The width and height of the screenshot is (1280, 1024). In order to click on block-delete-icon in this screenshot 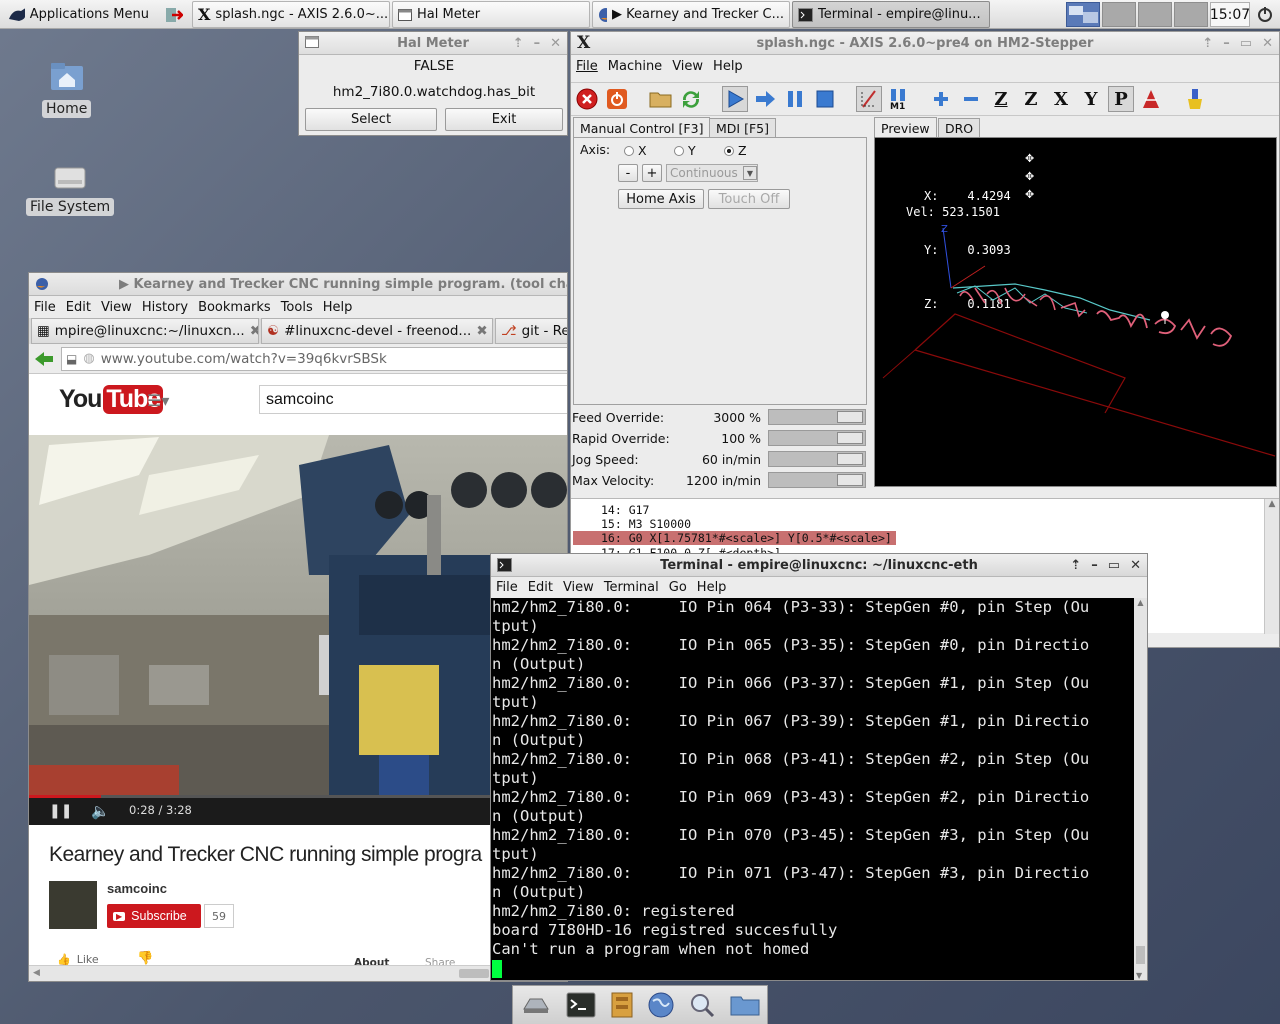, I will do `click(869, 99)`.